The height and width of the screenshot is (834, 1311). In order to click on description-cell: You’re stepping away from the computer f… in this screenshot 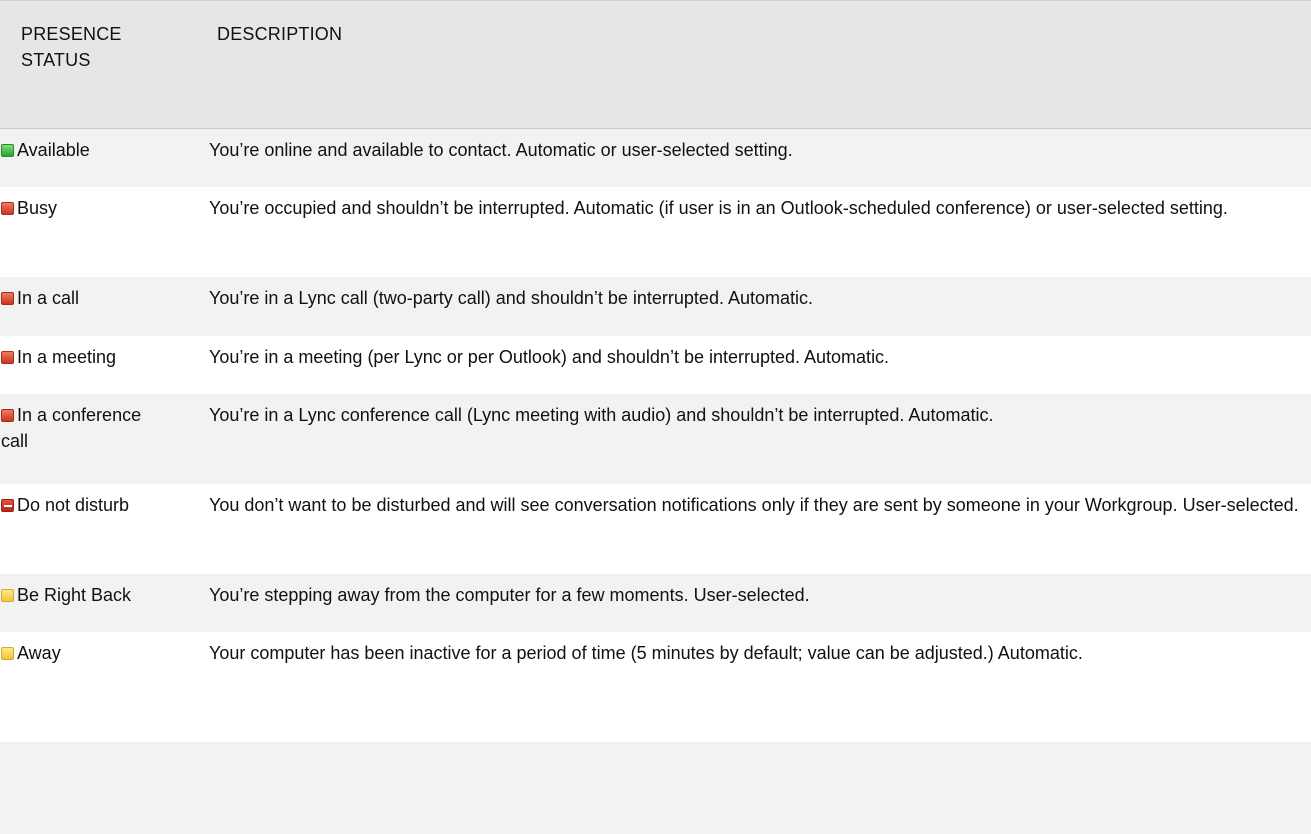, I will do `click(509, 595)`.